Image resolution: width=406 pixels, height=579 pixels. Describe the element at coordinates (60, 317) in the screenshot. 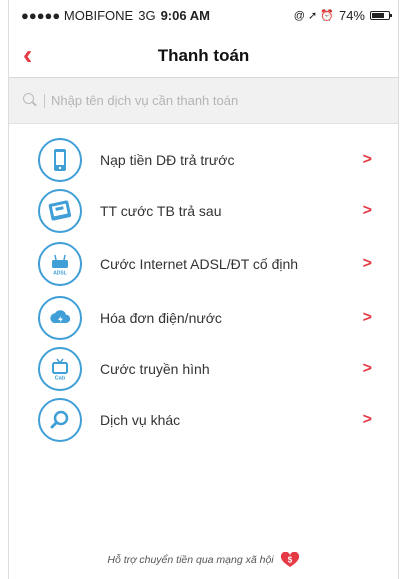

I see `cloud-icon` at that location.